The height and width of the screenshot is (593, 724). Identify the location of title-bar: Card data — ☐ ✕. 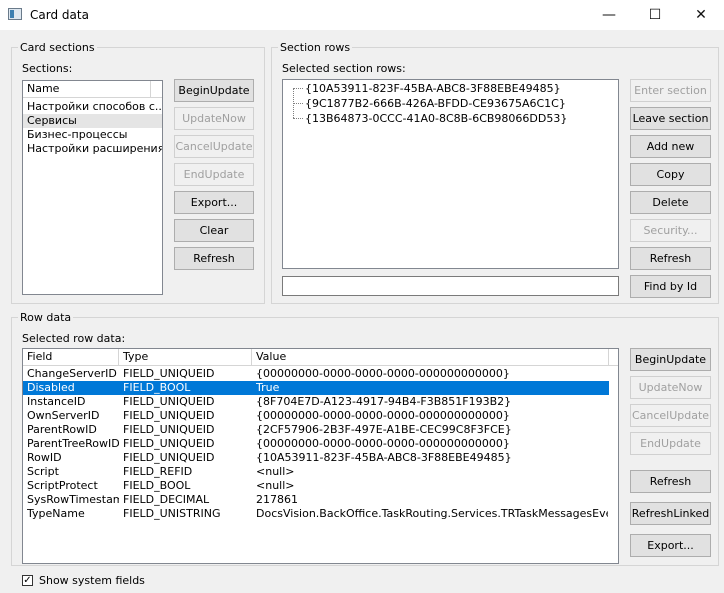
(362, 15).